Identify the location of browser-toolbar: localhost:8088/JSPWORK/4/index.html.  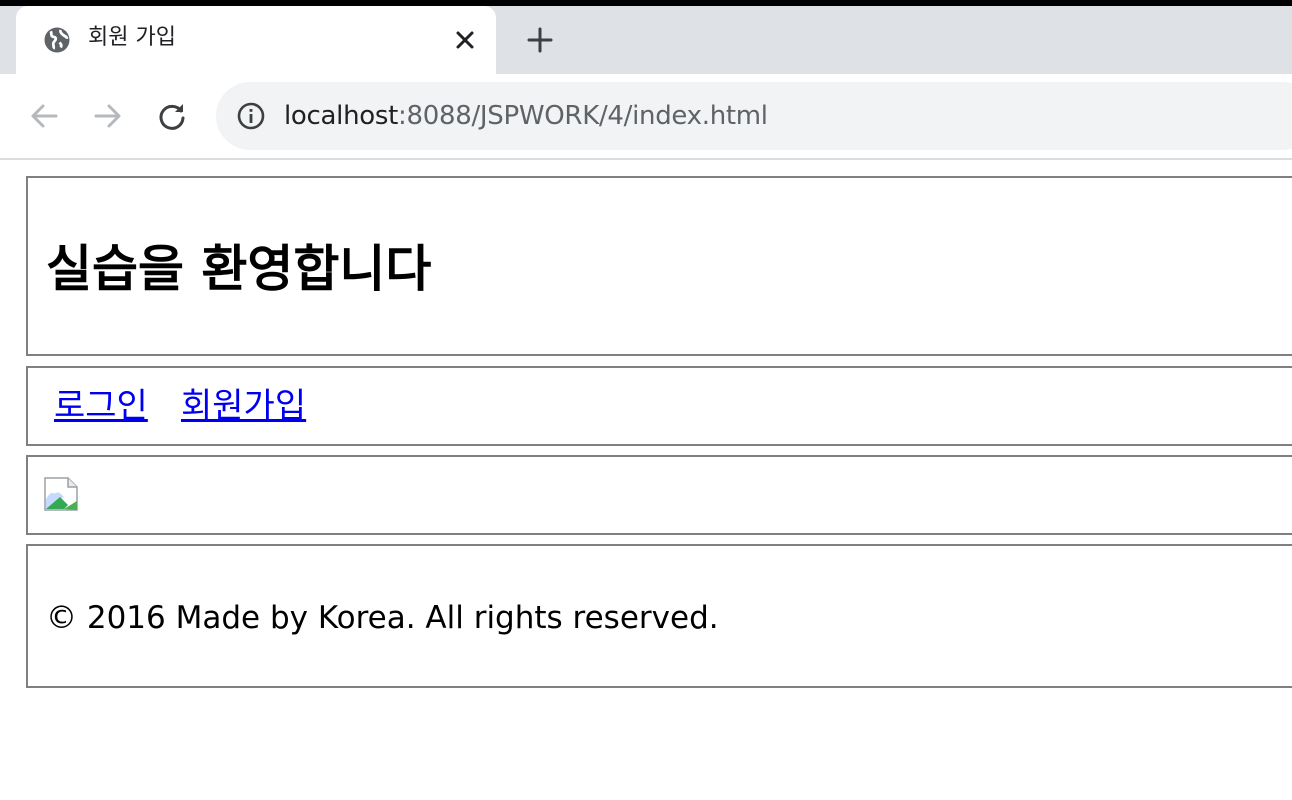
(646, 117).